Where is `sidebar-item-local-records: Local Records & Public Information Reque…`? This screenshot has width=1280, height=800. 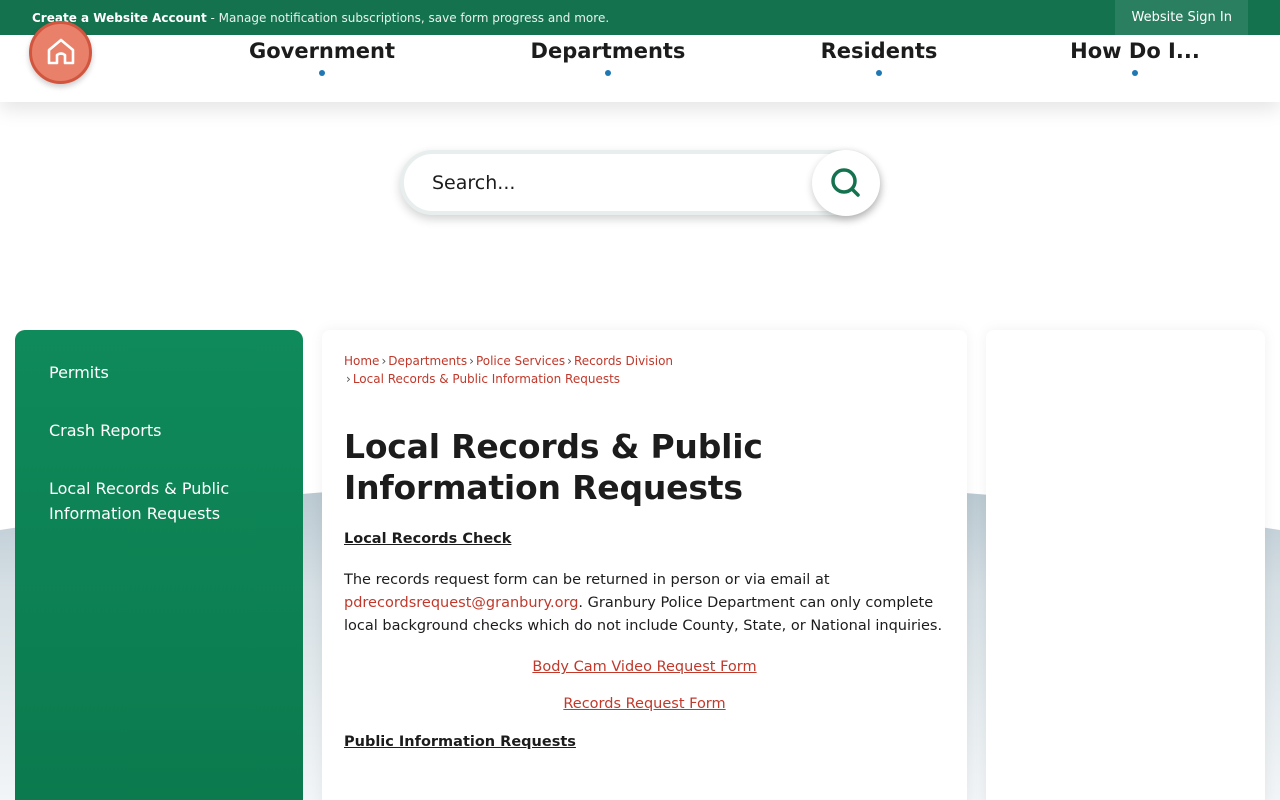 sidebar-item-local-records: Local Records & Public Information Reque… is located at coordinates (159, 501).